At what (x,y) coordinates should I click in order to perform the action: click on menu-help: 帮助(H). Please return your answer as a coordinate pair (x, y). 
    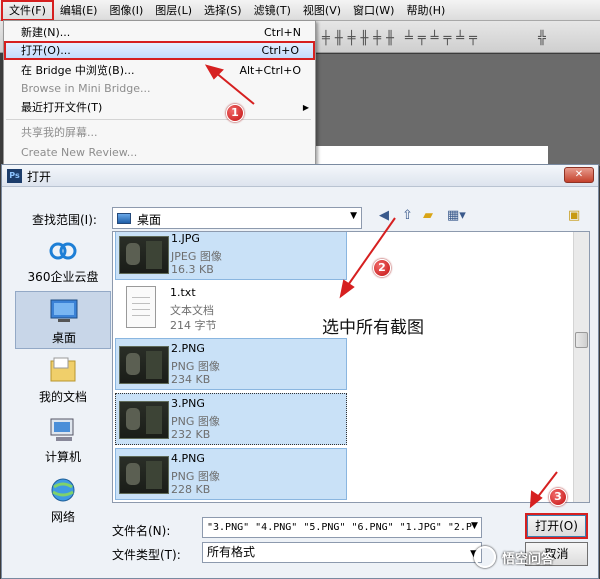
    Looking at the image, I should click on (425, 10).